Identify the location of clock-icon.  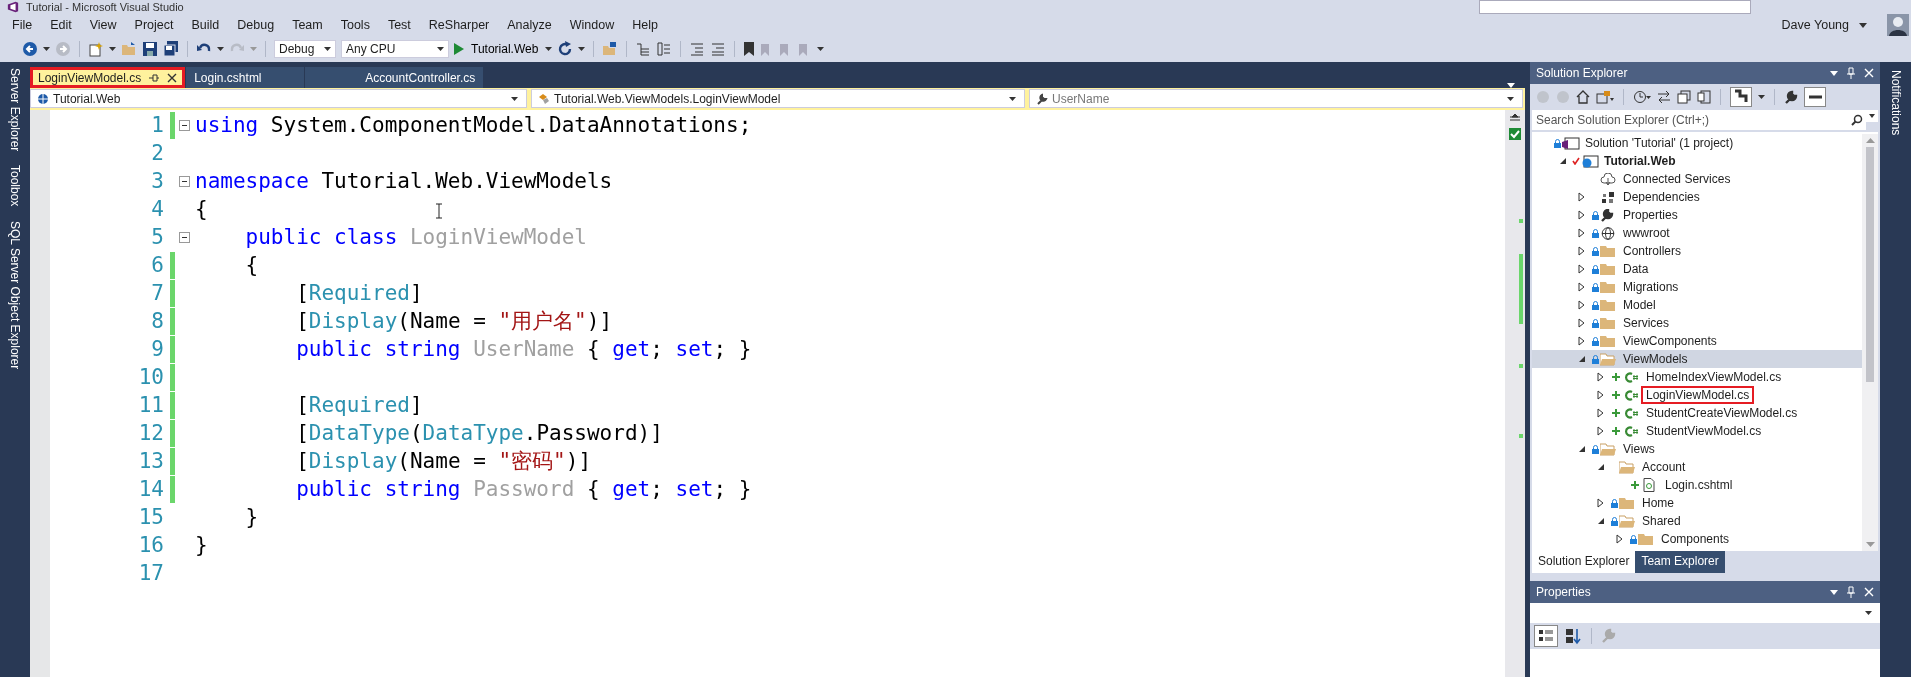
(1642, 97).